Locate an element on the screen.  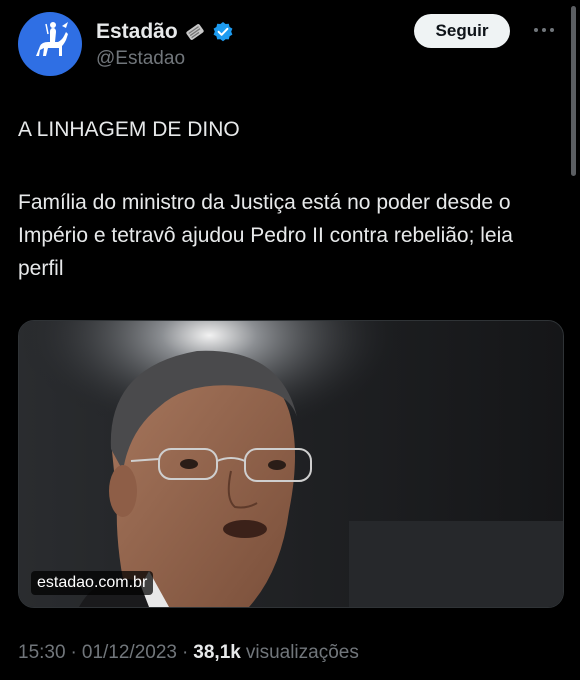
handle: @Estadao is located at coordinates (165, 59).